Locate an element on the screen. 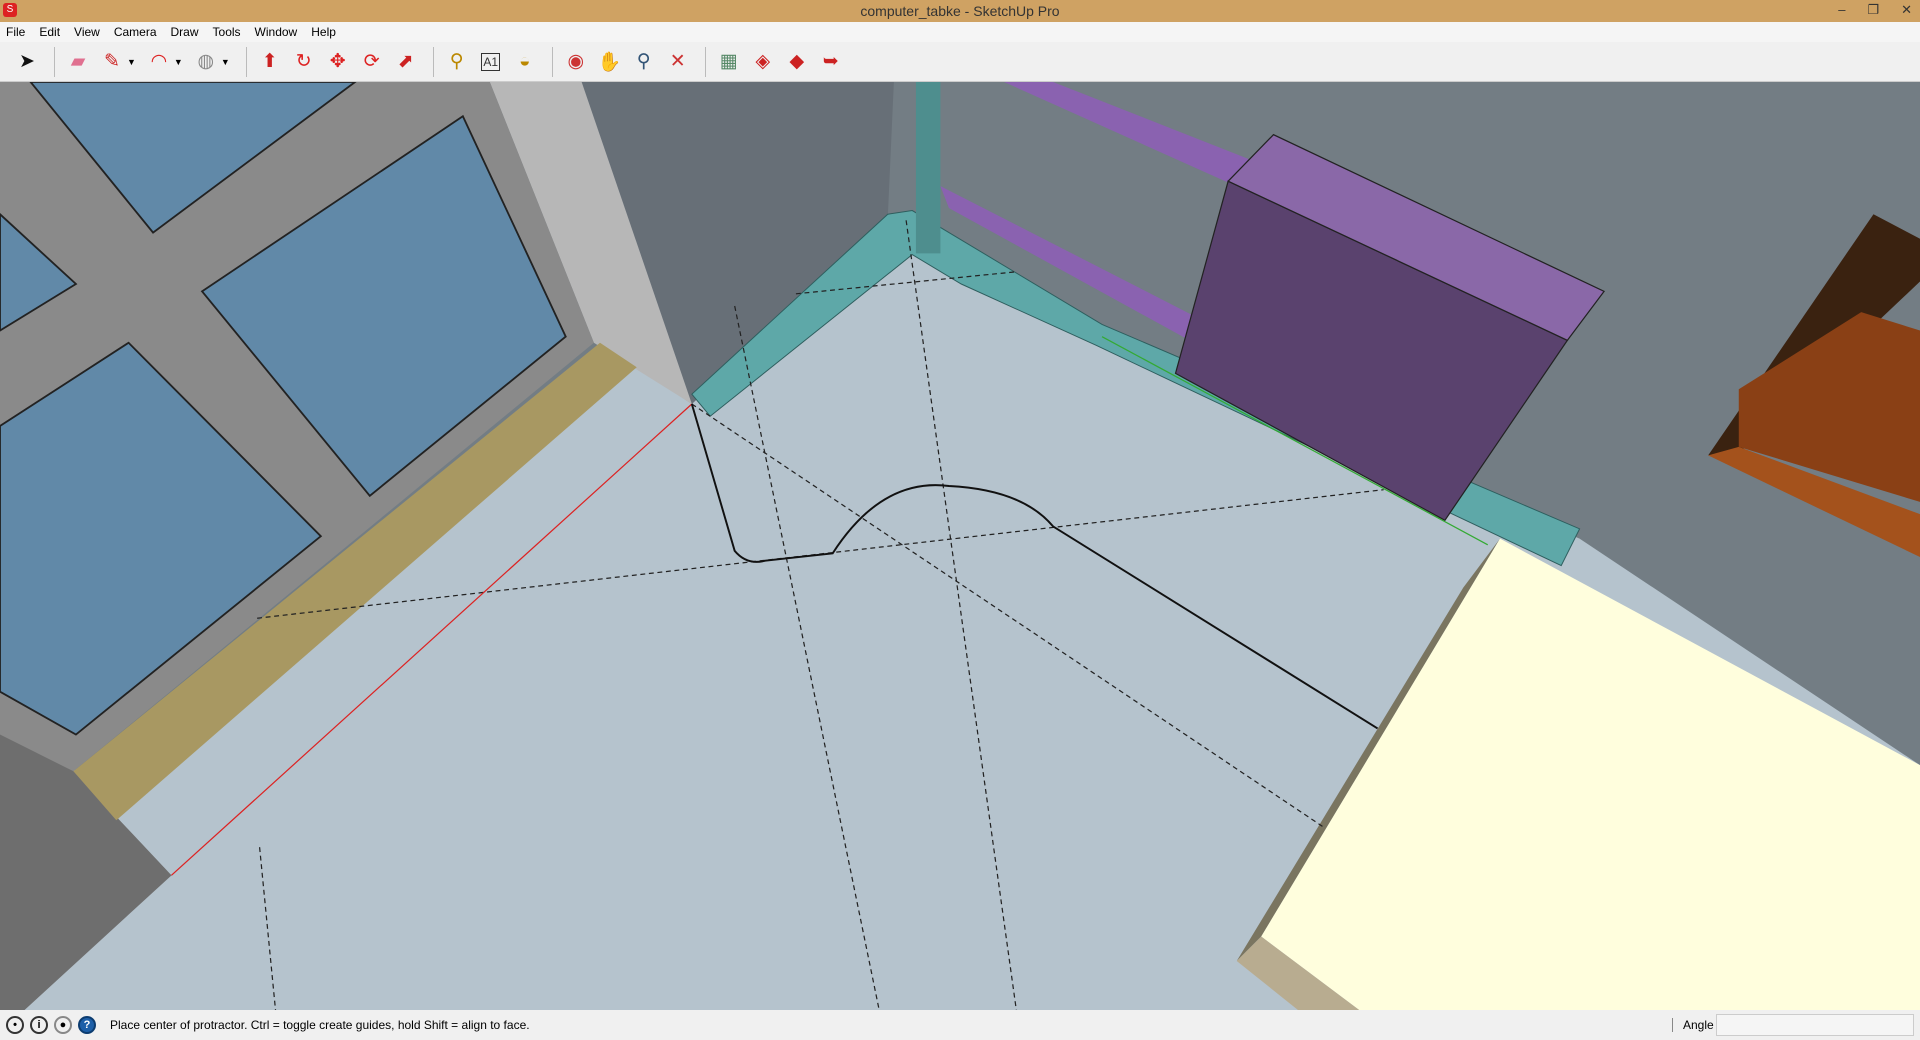 The image size is (1920, 1040). share-component-icon: ◆ is located at coordinates (797, 61).